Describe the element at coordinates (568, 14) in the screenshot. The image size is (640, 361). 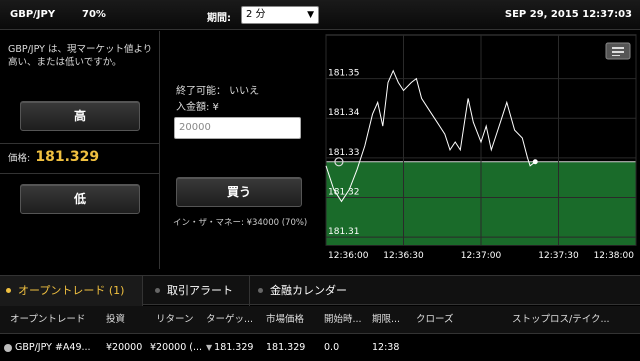
I see `current-datetime: SEP 29, 2015 12:37:03` at that location.